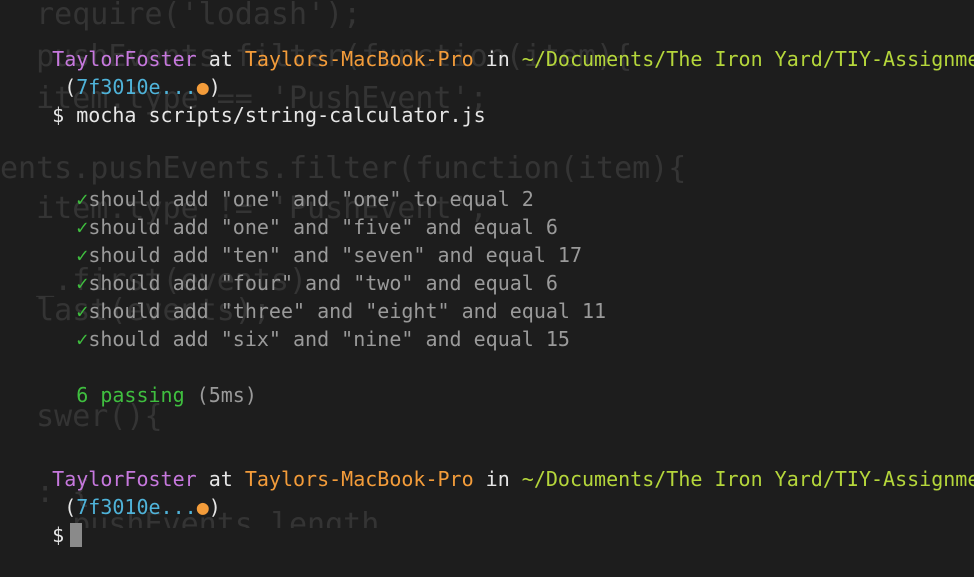 The height and width of the screenshot is (577, 974). I want to click on command-text: mocha scripts/string-calculator.js, so click(275, 115).